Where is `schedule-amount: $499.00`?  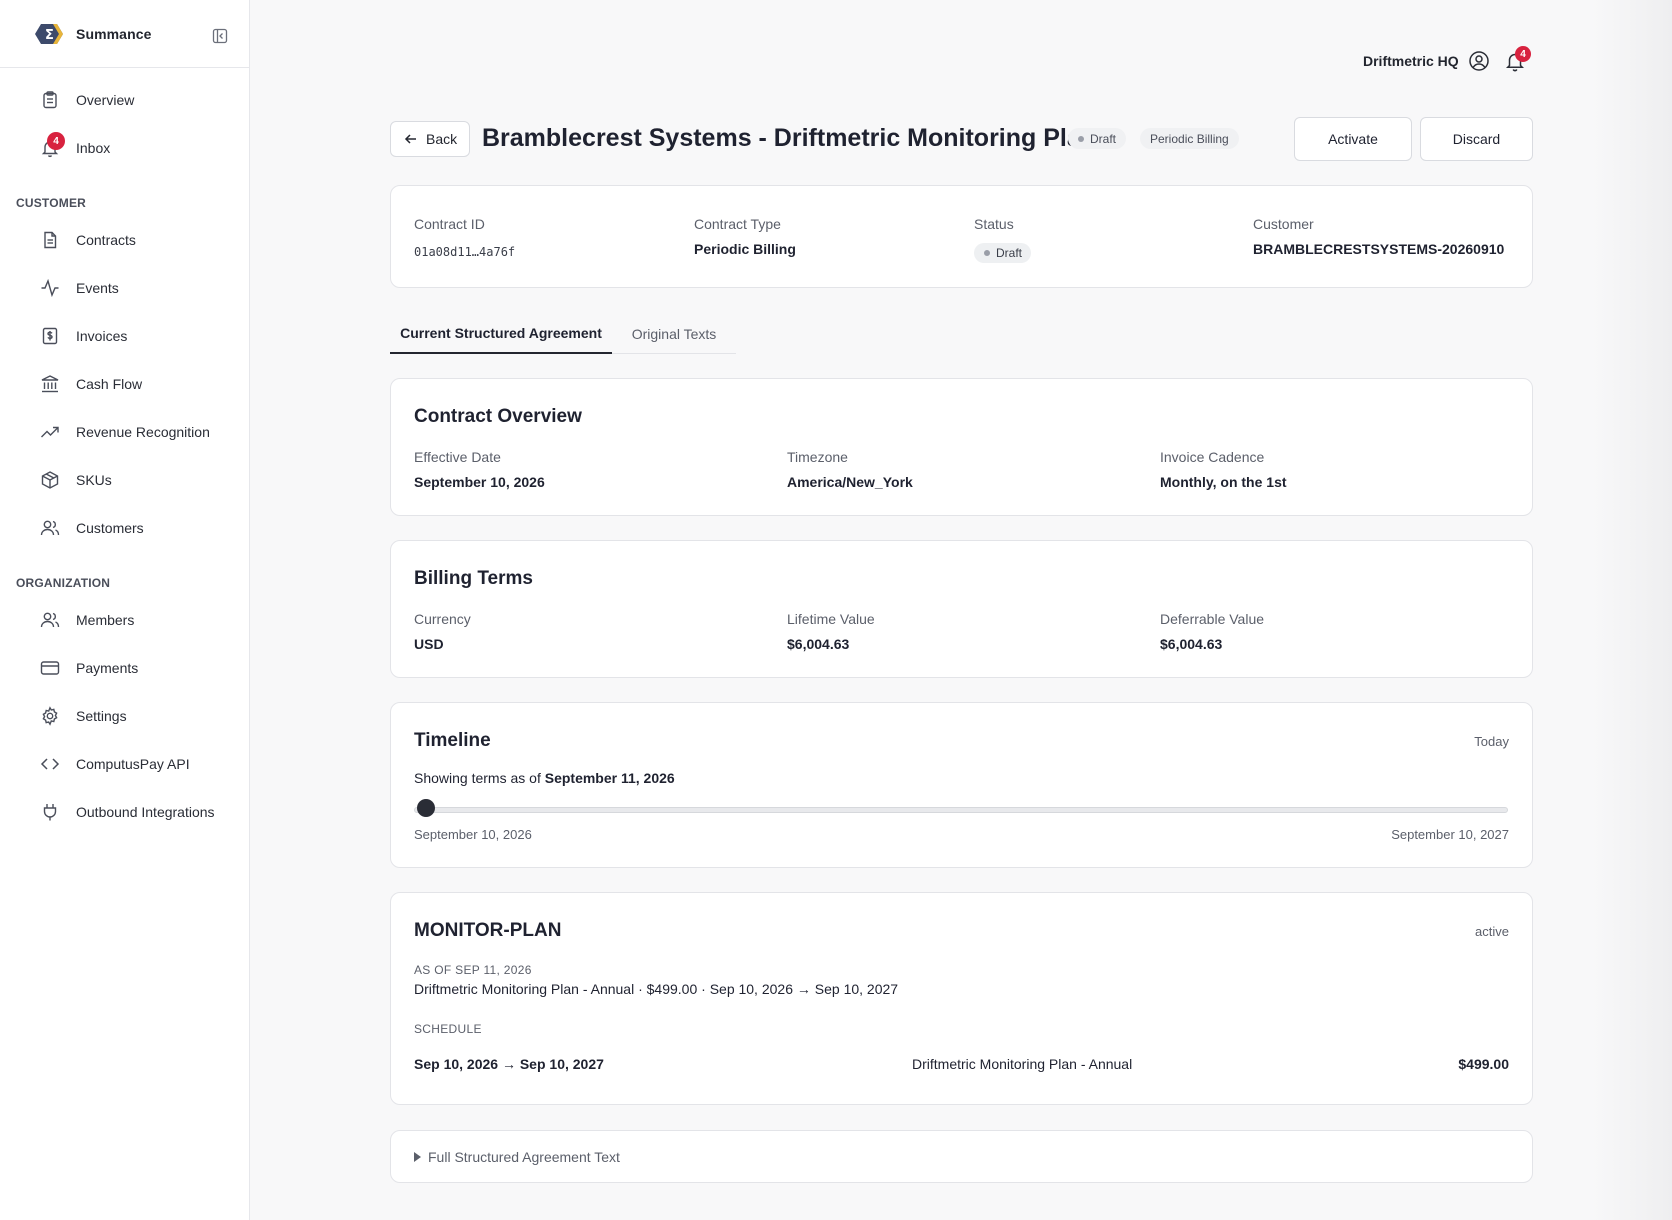 schedule-amount: $499.00 is located at coordinates (1483, 1064).